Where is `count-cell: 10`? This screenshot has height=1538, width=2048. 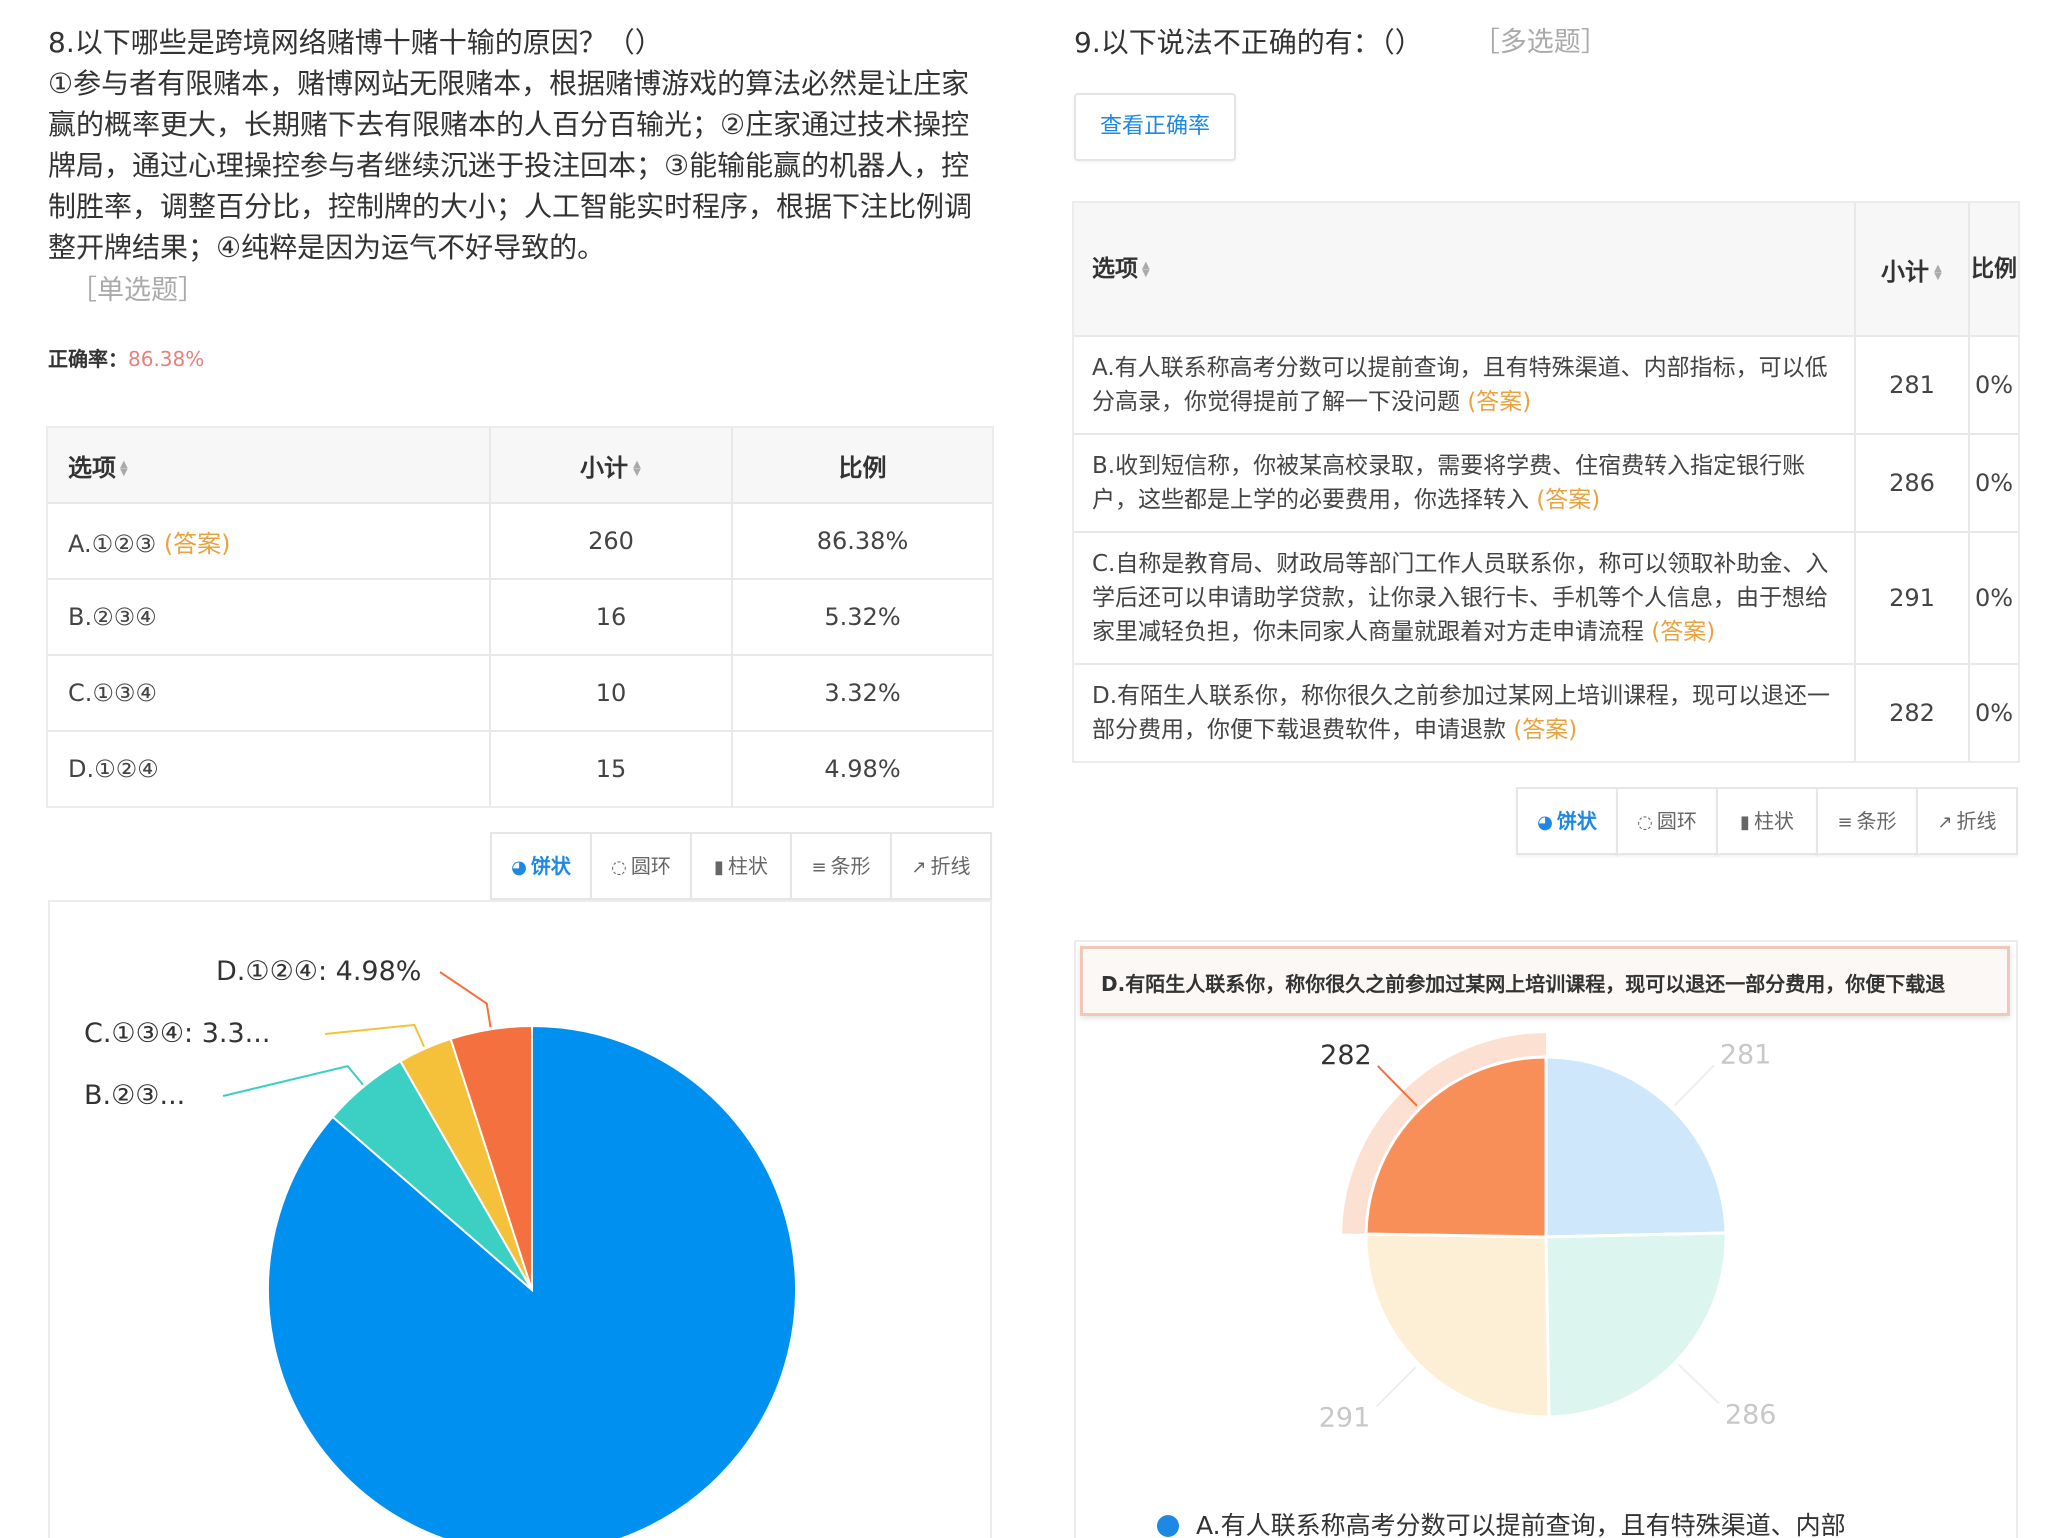 count-cell: 10 is located at coordinates (611, 692).